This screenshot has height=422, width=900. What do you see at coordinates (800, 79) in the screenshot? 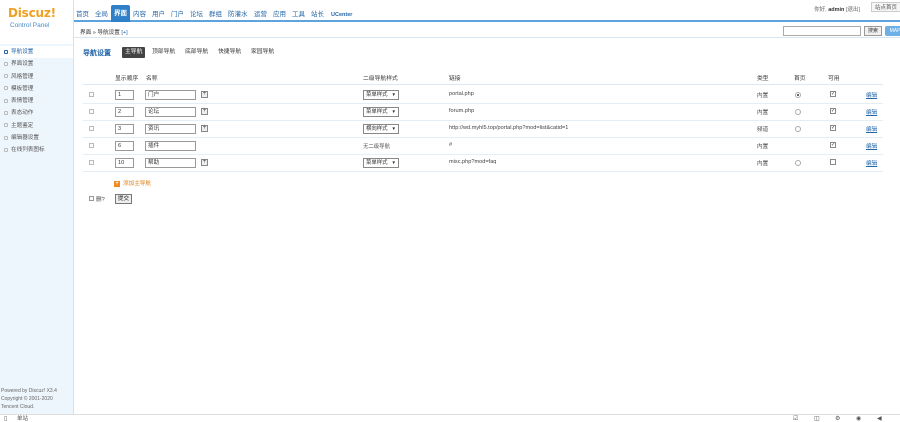
I see `header-home: 首页` at bounding box center [800, 79].